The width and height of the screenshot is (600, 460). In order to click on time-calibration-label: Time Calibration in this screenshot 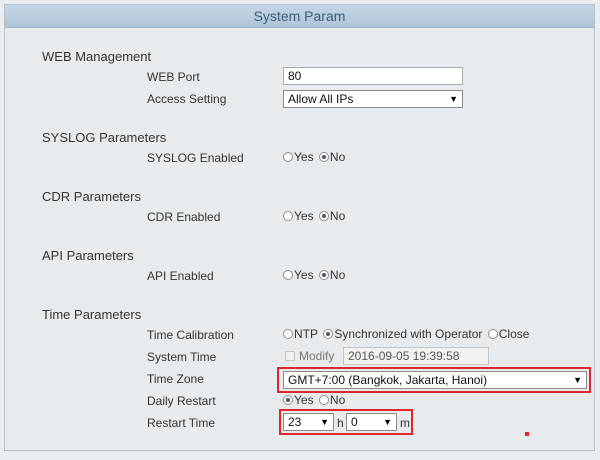, I will do `click(190, 335)`.